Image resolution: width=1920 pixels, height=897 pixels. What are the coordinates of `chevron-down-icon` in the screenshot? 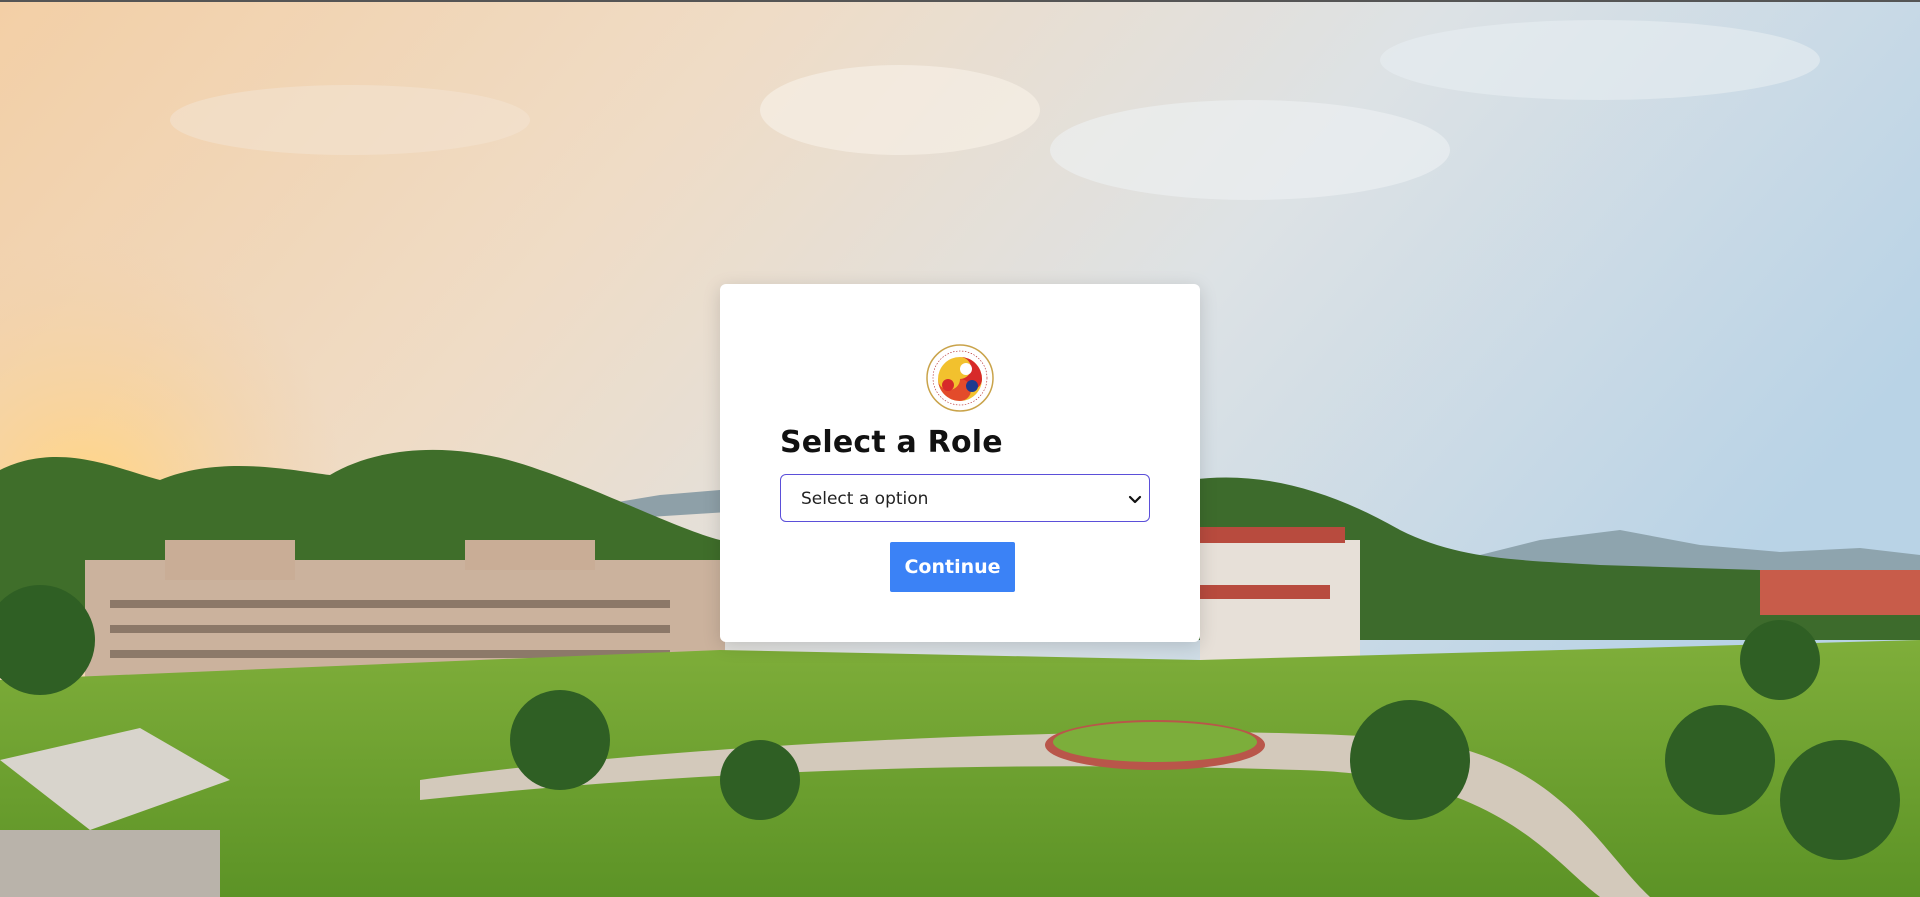 It's located at (1135, 499).